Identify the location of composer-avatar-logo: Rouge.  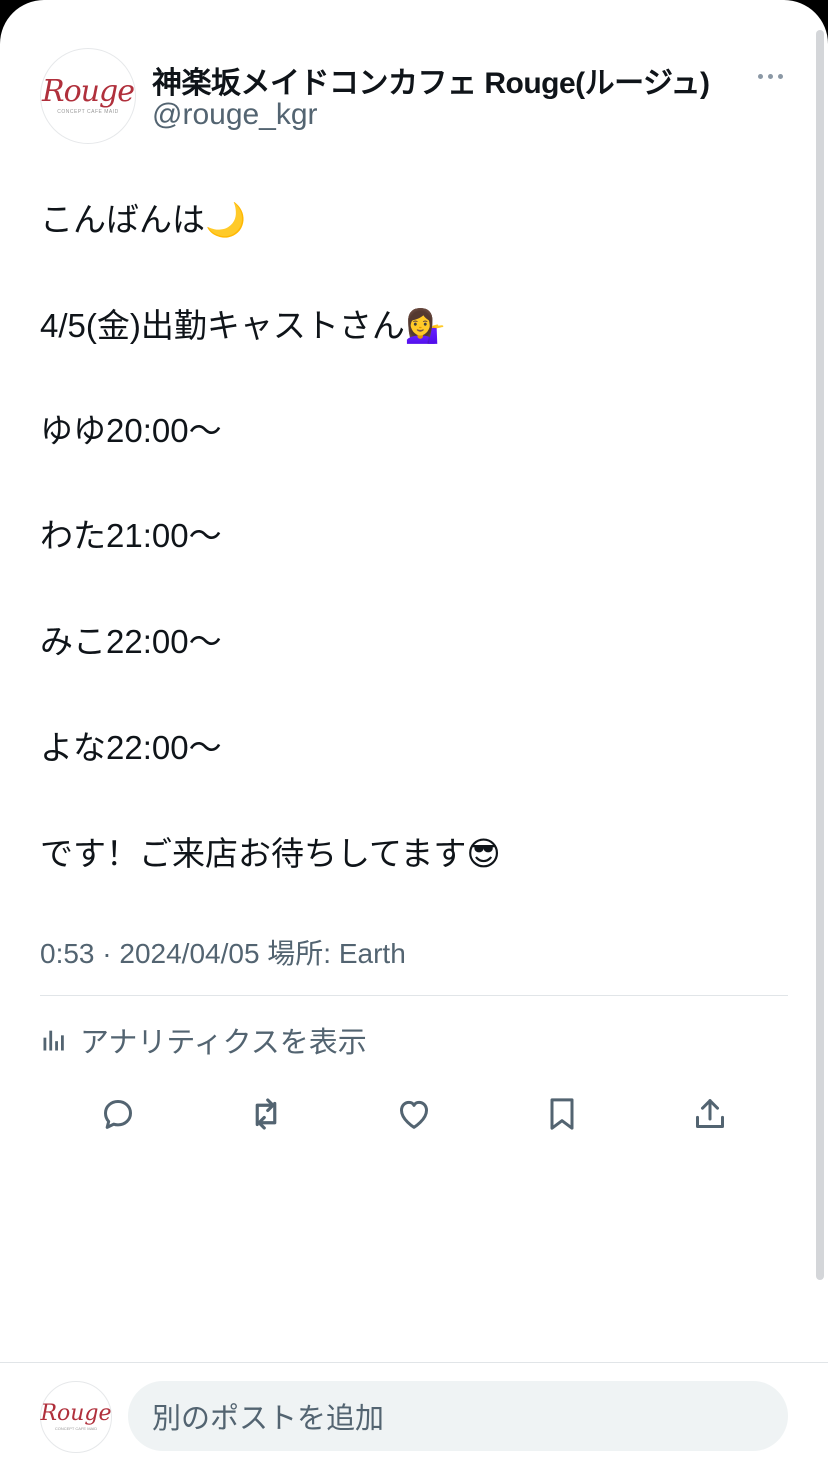
(76, 1413).